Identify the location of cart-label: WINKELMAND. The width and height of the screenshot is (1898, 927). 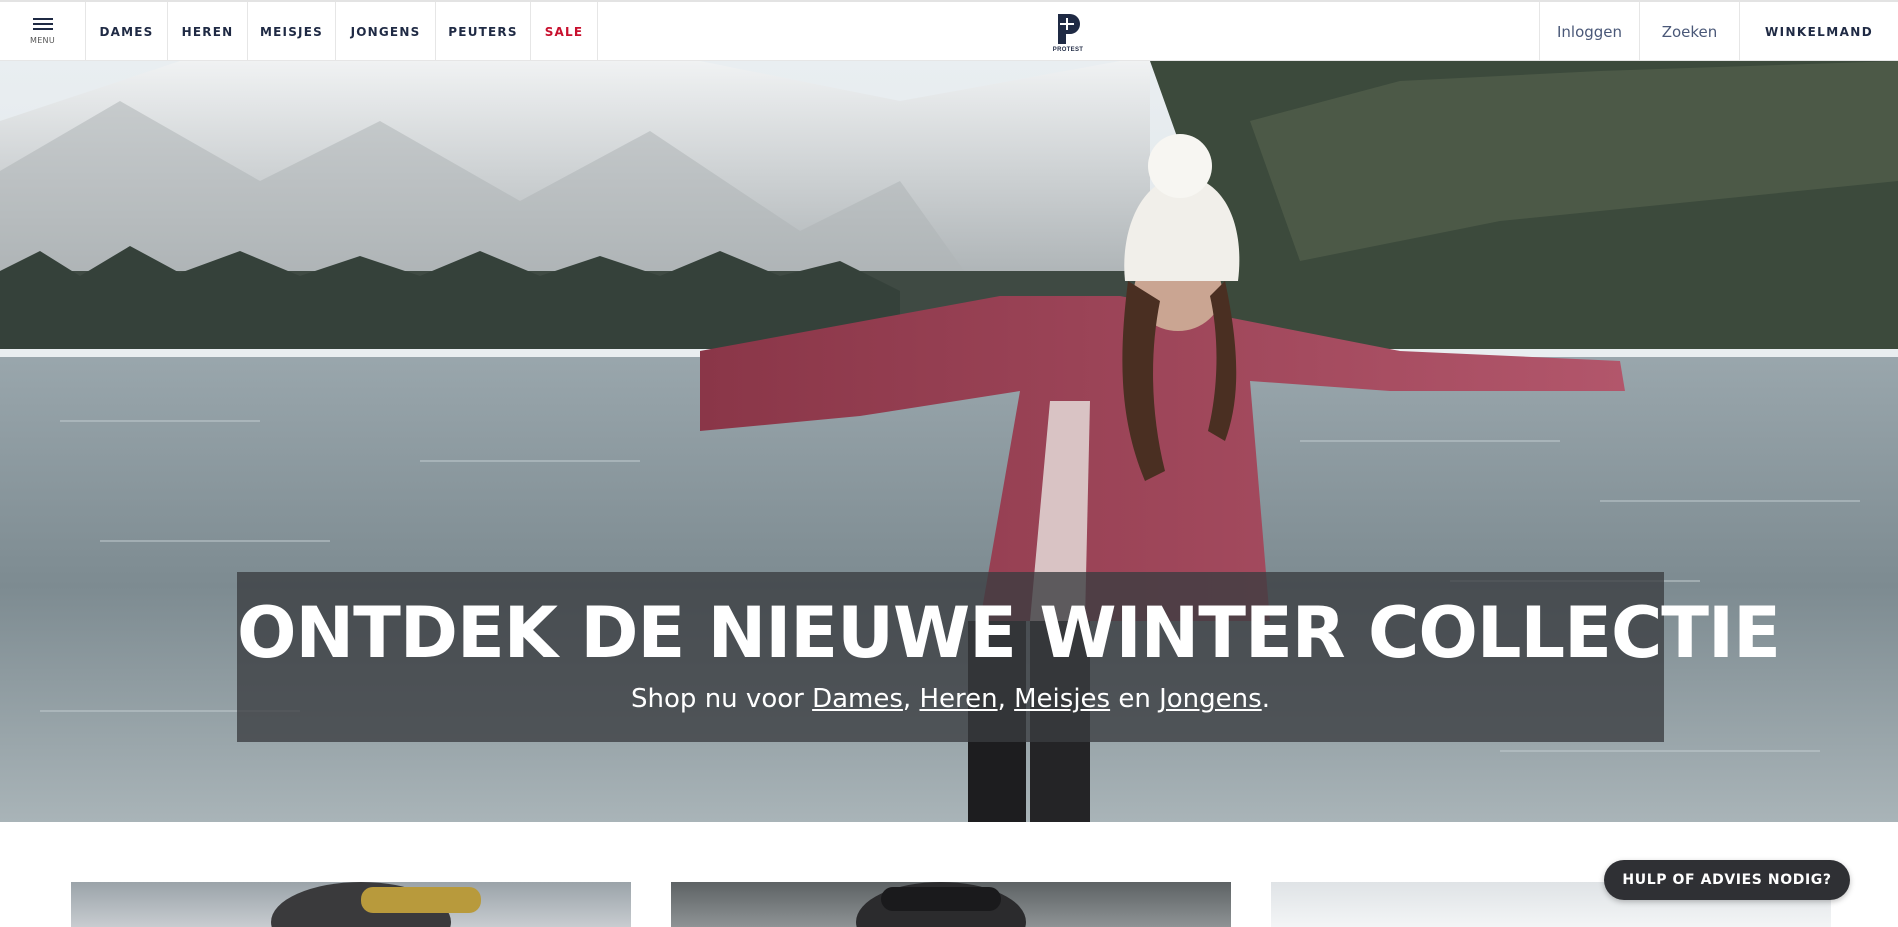
(1819, 31).